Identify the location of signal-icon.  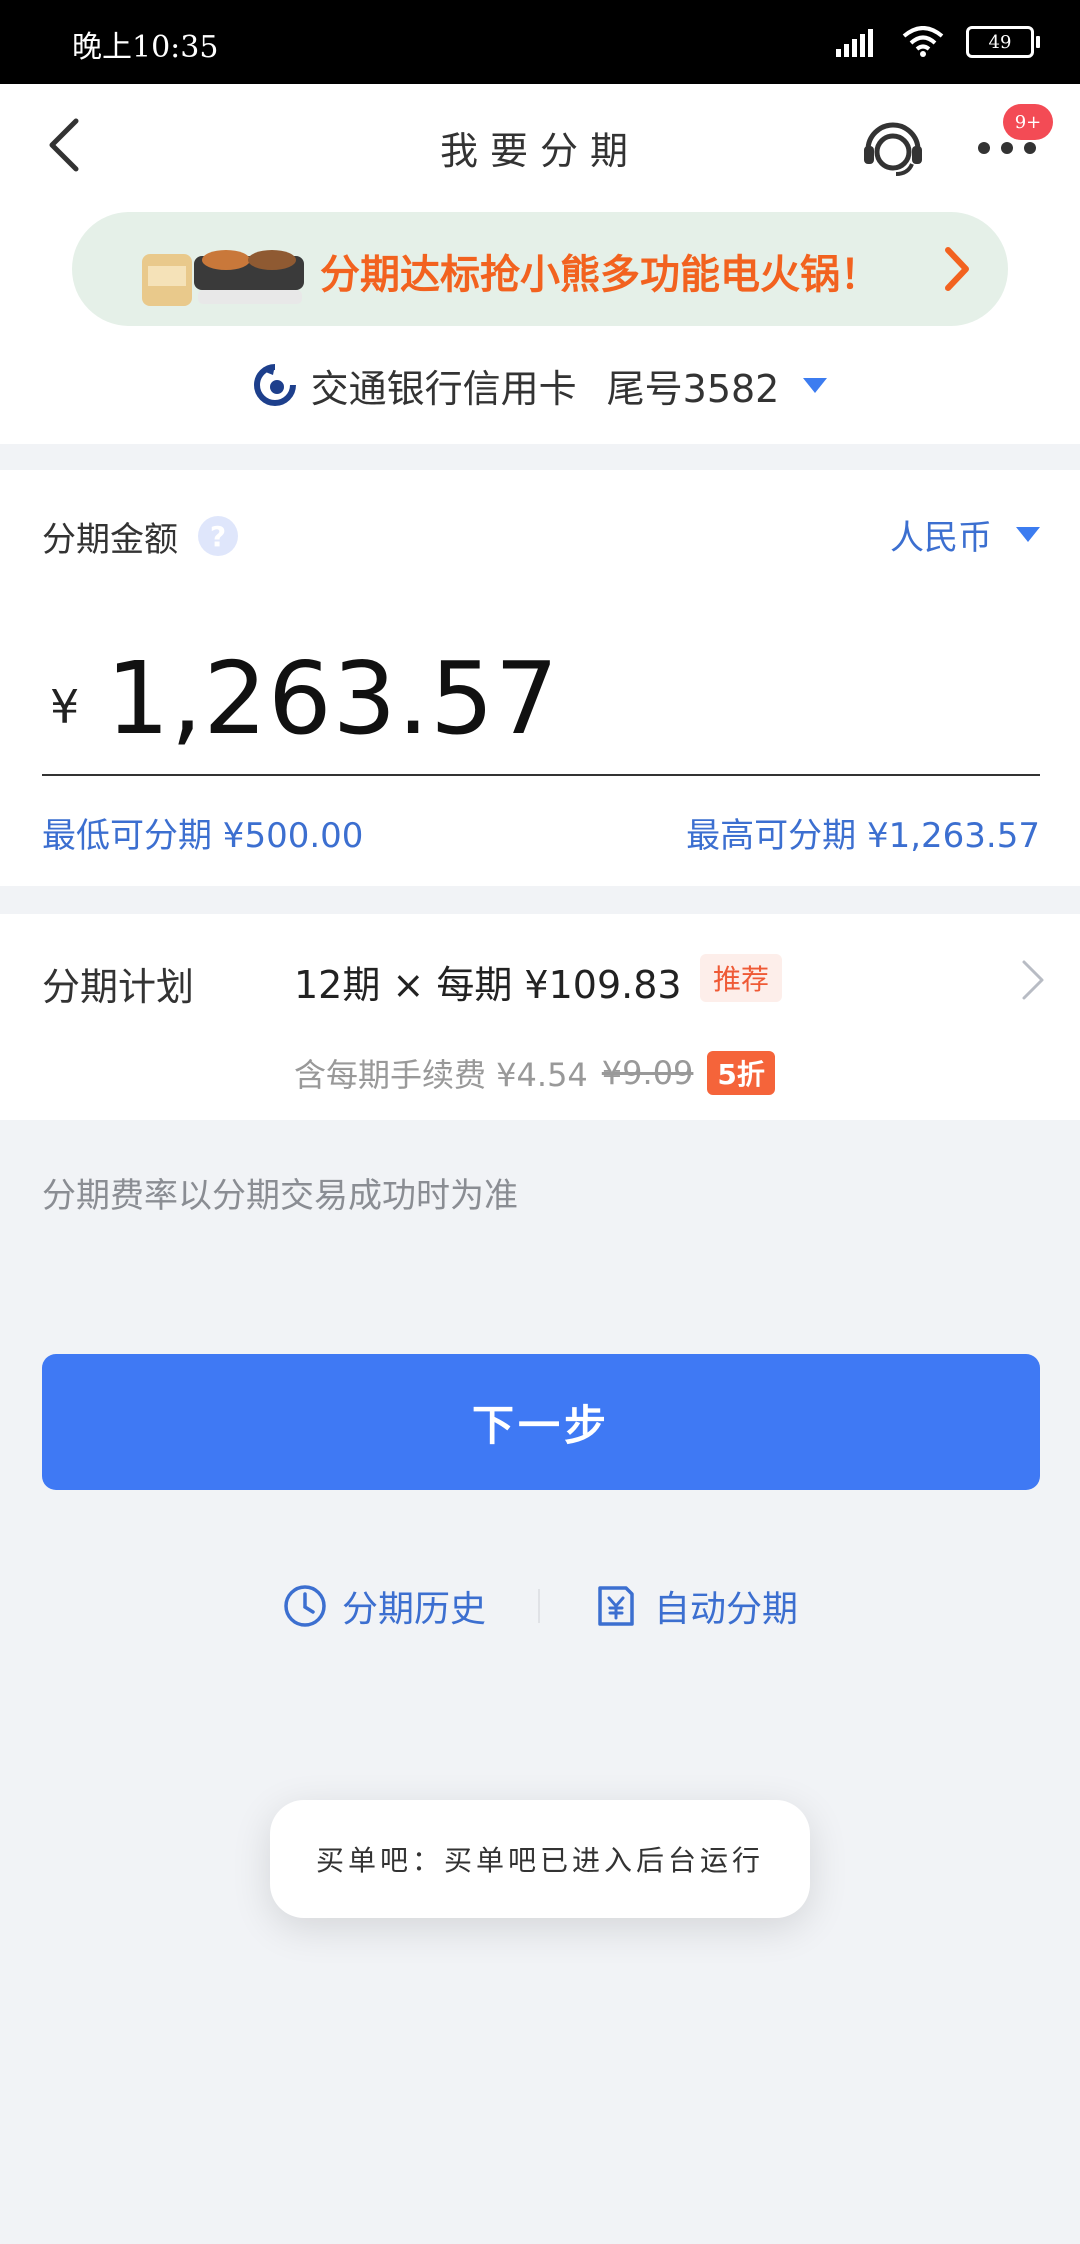
(854, 43).